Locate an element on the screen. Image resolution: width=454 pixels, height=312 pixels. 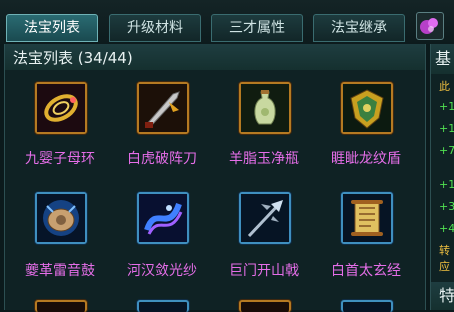
tab-upgrade-materials: 升级材料 is located at coordinates (155, 28).